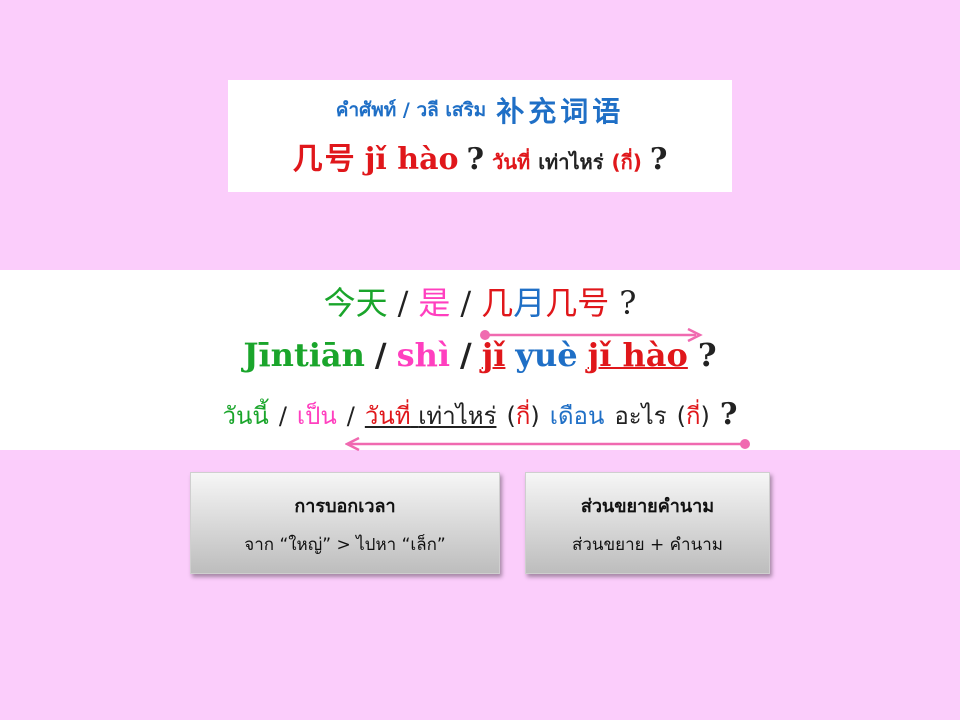 The image size is (960, 720). I want to click on th-paren-open-1: (, so click(511, 416).